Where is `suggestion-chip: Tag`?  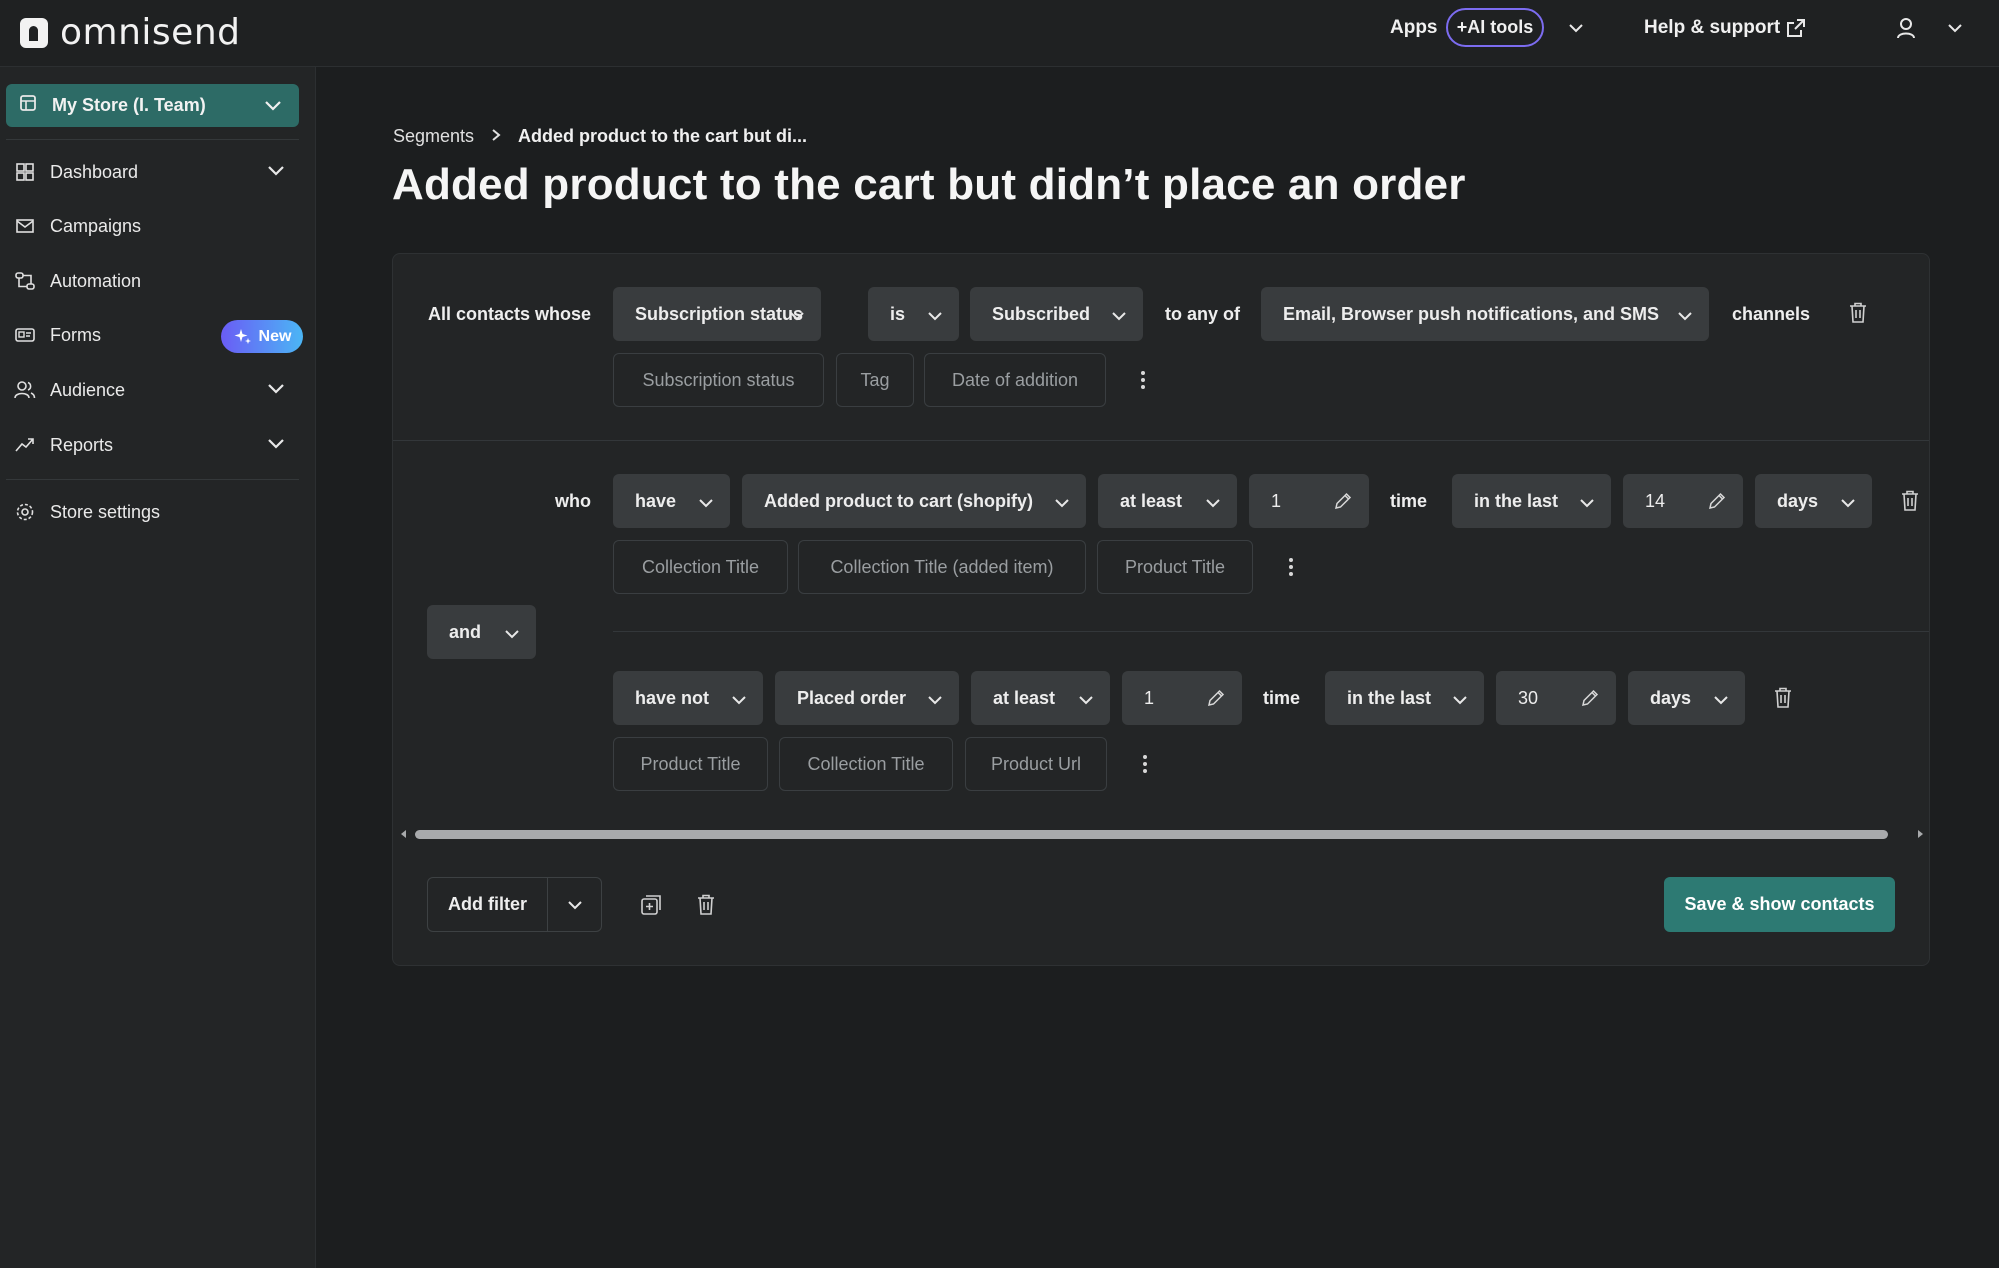
suggestion-chip: Tag is located at coordinates (875, 380).